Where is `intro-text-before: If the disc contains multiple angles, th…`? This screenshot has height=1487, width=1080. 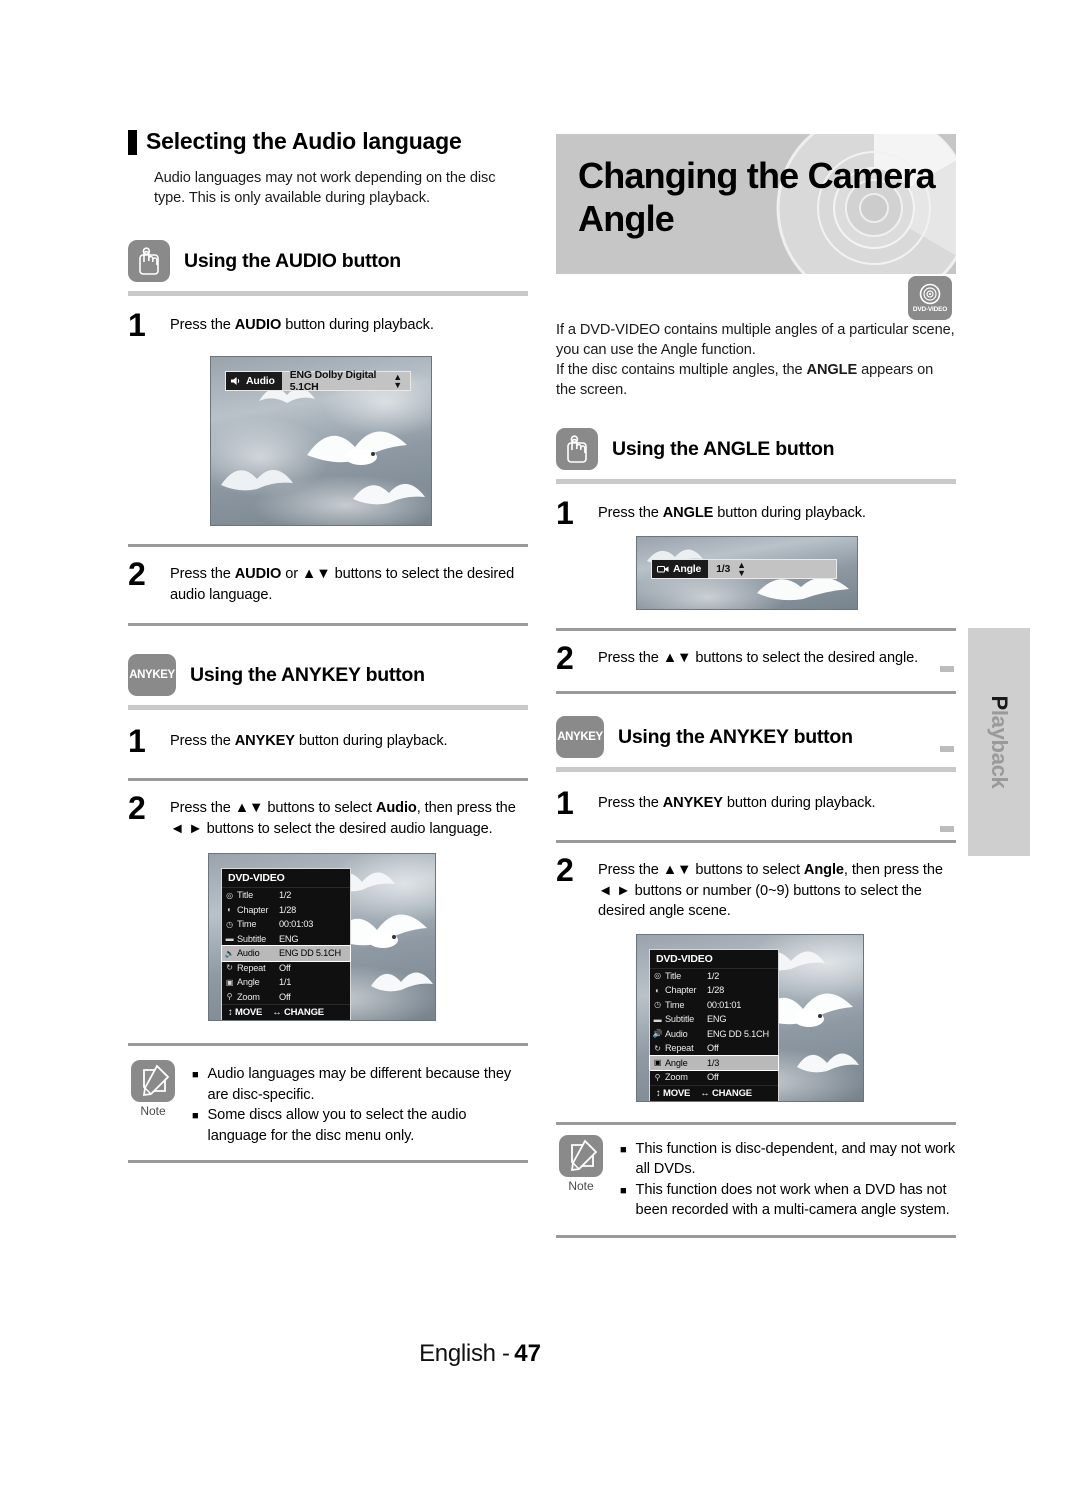 intro-text-before: If the disc contains multiple angles, th… is located at coordinates (681, 370).